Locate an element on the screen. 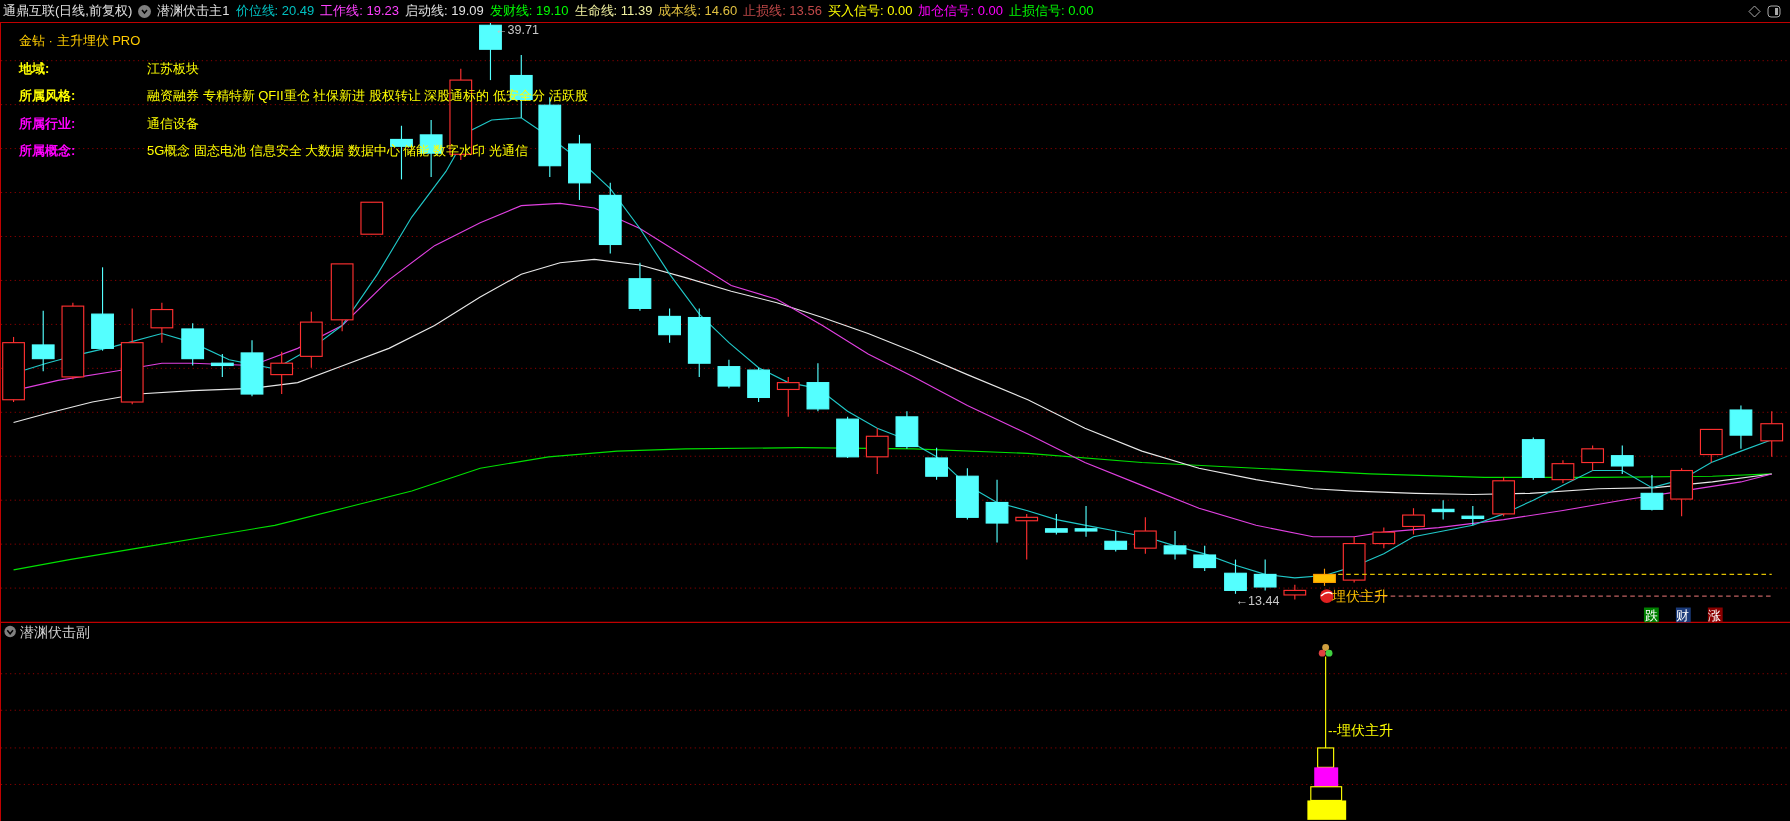 This screenshot has height=821, width=1790. signal-ball-icon is located at coordinates (1326, 596).